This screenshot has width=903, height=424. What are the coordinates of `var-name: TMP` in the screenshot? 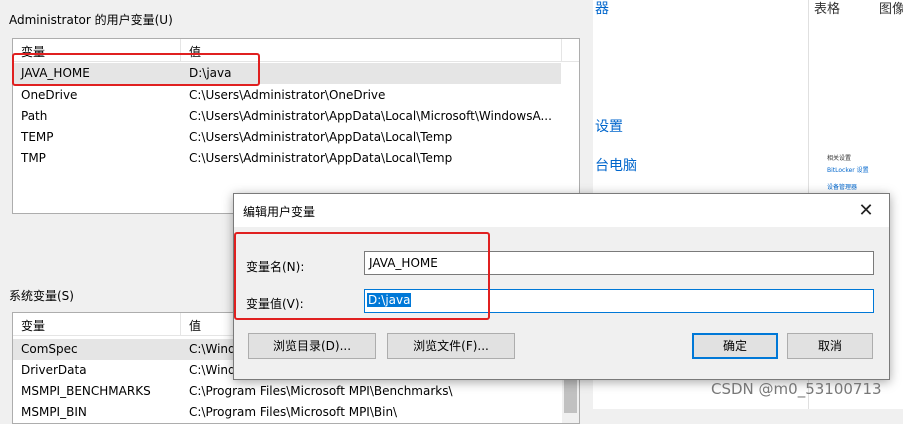 It's located at (33, 158).